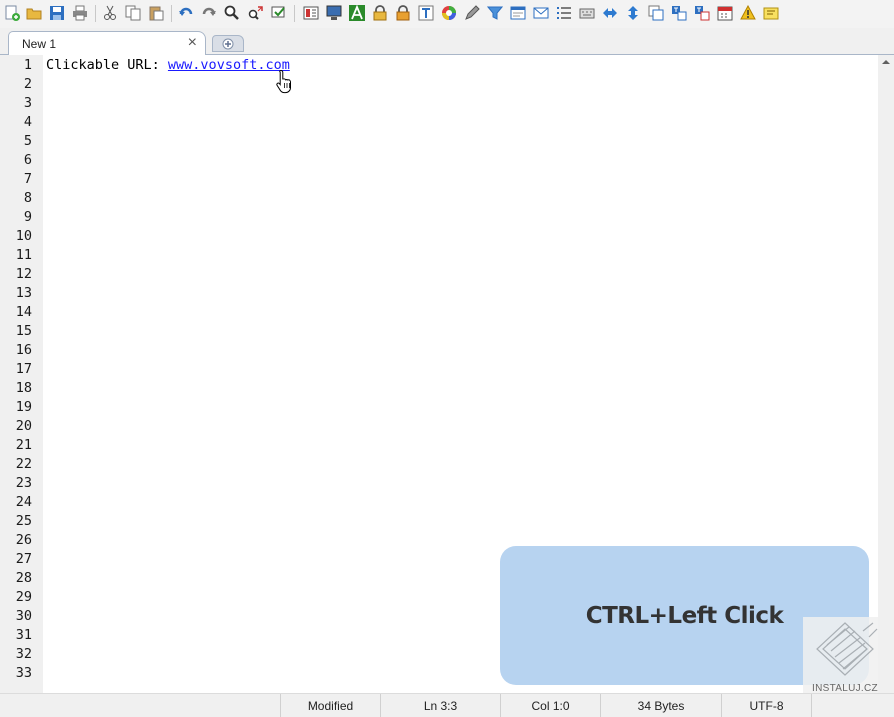 Image resolution: width=894 pixels, height=717 pixels. I want to click on status-column: Col 1:0, so click(550, 705).